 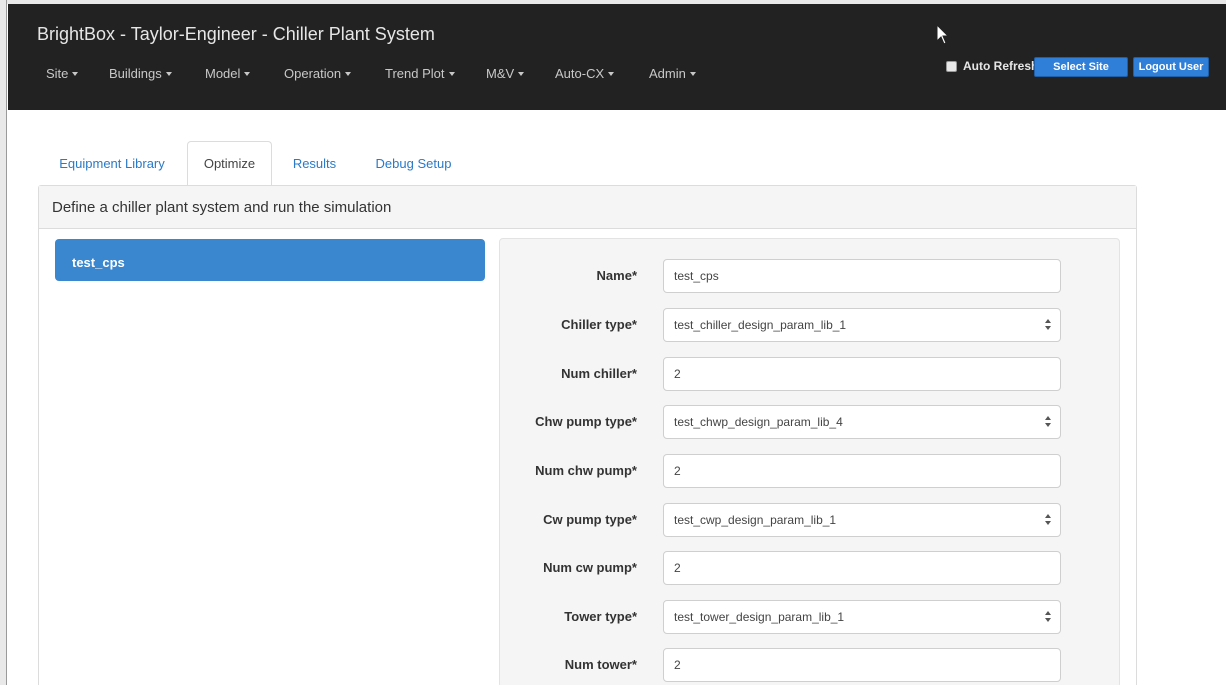 I want to click on num-chw-pump-input: 2, so click(x=862, y=471).